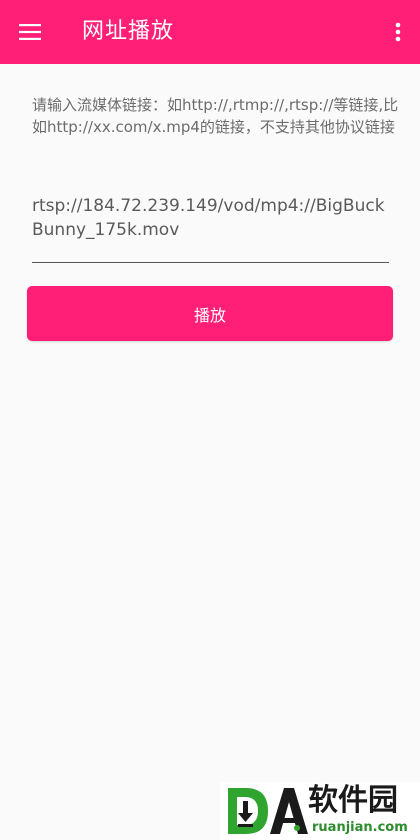 Image resolution: width=420 pixels, height=840 pixels. I want to click on page-title: 网址播放, so click(128, 31).